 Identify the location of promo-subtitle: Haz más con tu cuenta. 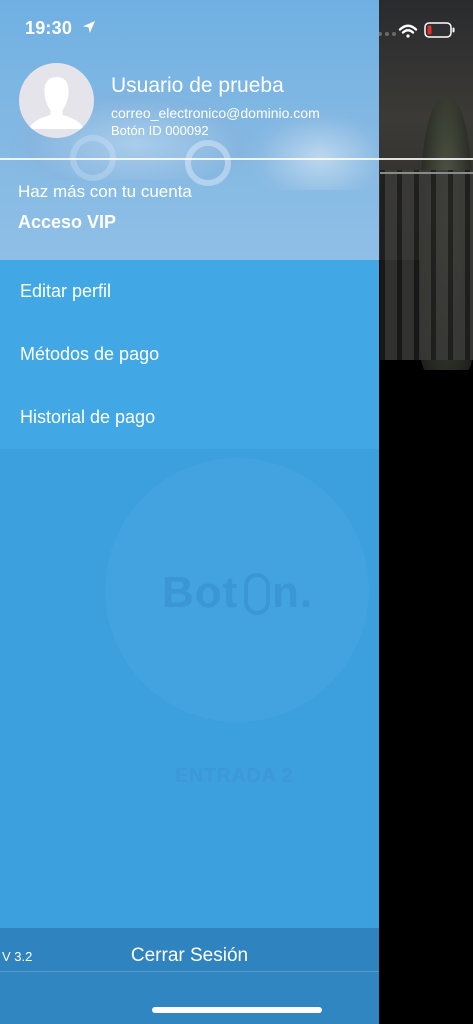
(105, 191).